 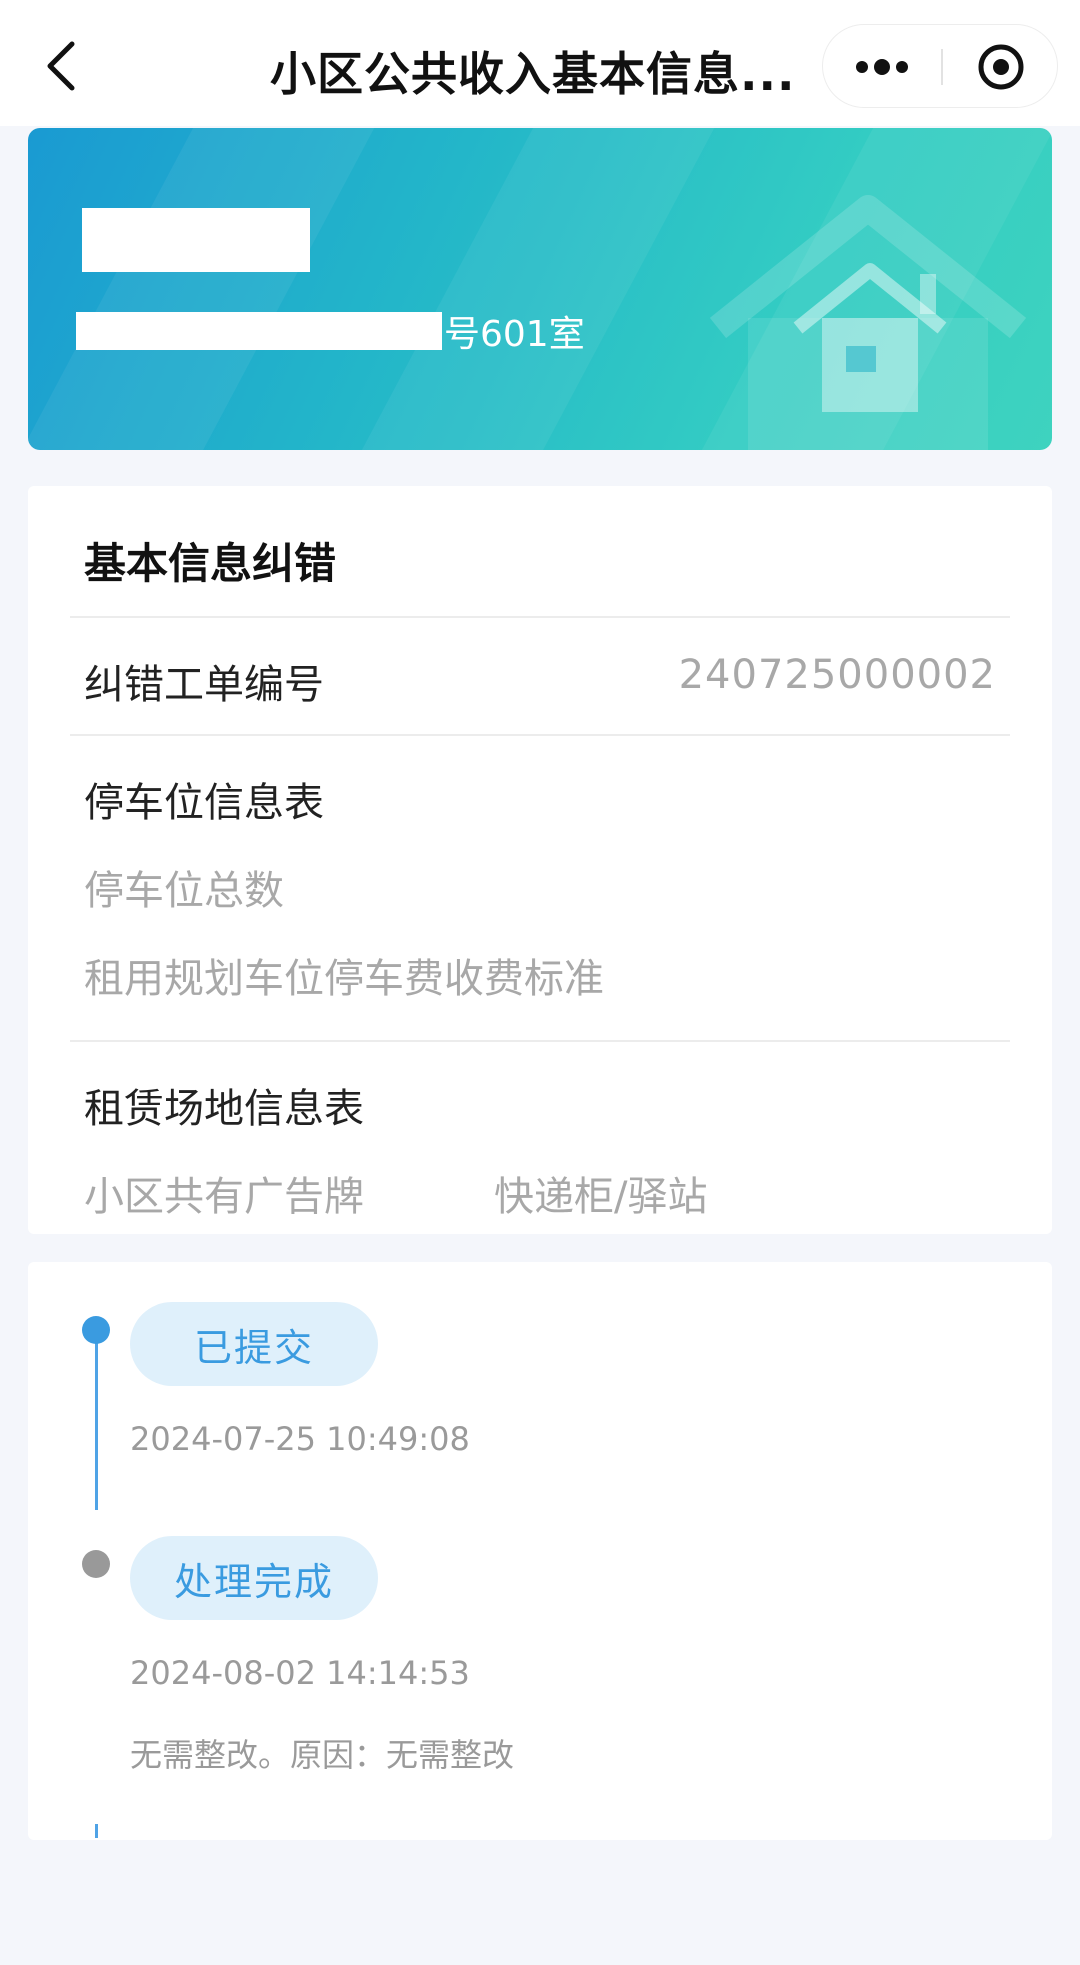 What do you see at coordinates (300, 1439) in the screenshot?
I see `timeline-time: 2024-07-25 10:49:08` at bounding box center [300, 1439].